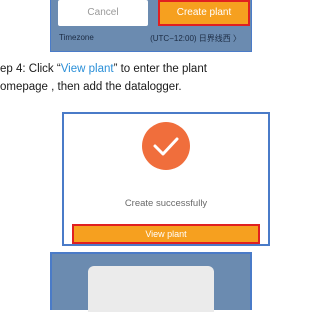 The image size is (320, 312). What do you see at coordinates (87, 69) in the screenshot?
I see `view-plant-link: View plant` at bounding box center [87, 69].